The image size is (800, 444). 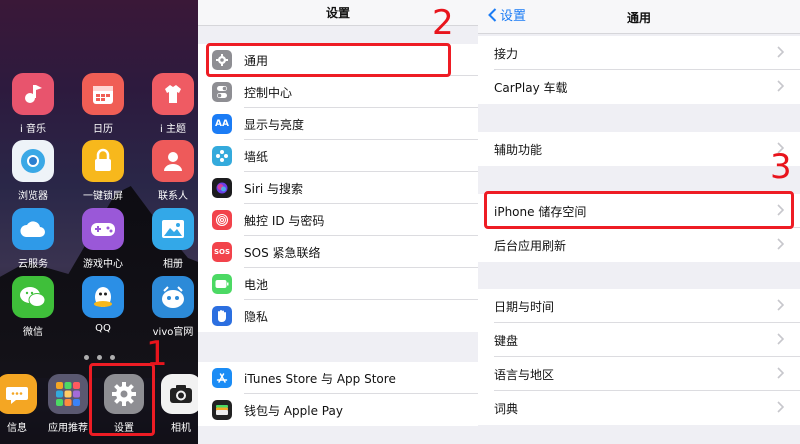 I want to click on row-label: 触控 ID 与密码, so click(x=284, y=221).